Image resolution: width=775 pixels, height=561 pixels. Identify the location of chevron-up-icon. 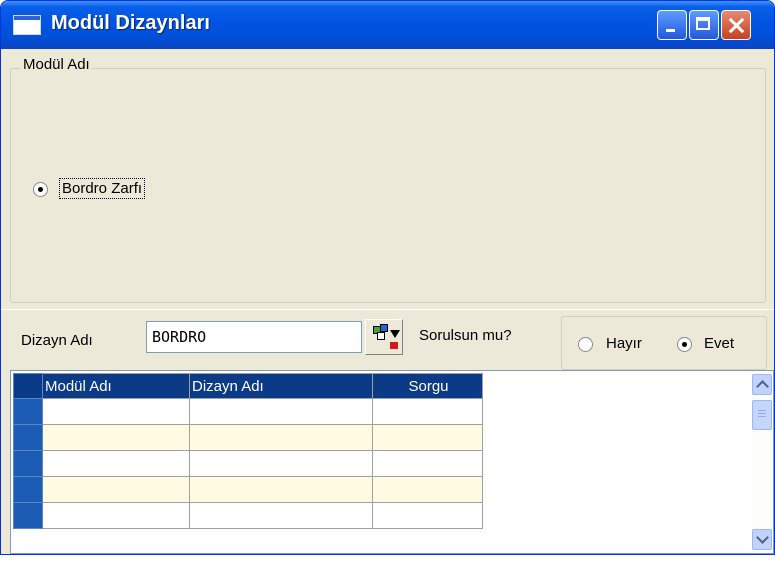
(762, 386).